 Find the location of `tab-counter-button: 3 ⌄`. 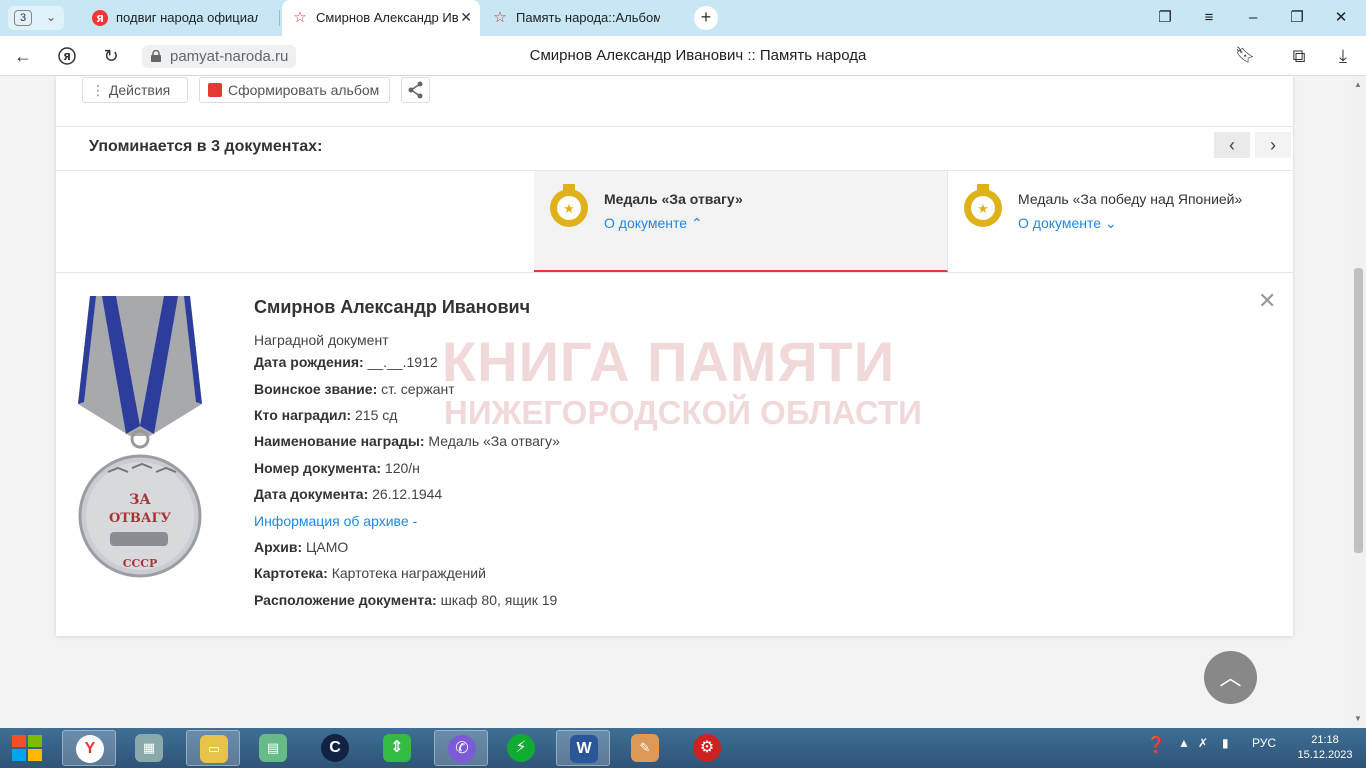

tab-counter-button: 3 ⌄ is located at coordinates (36, 18).